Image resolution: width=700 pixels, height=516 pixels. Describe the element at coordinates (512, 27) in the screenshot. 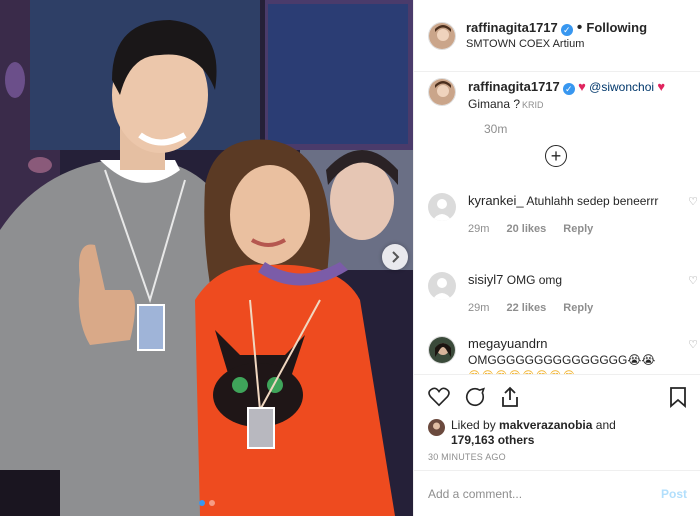

I see `author-username: raffinagita1717` at that location.